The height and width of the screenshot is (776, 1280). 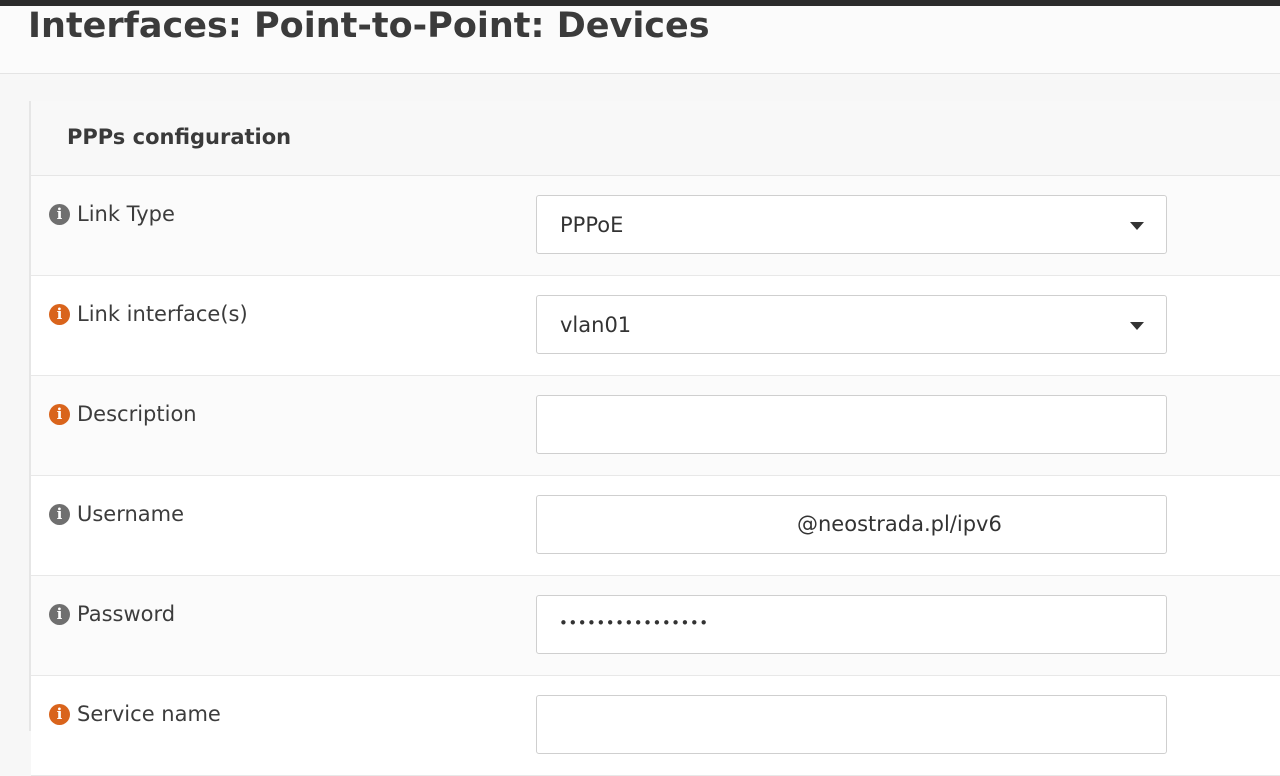 I want to click on password-label-text: Password, so click(x=126, y=614).